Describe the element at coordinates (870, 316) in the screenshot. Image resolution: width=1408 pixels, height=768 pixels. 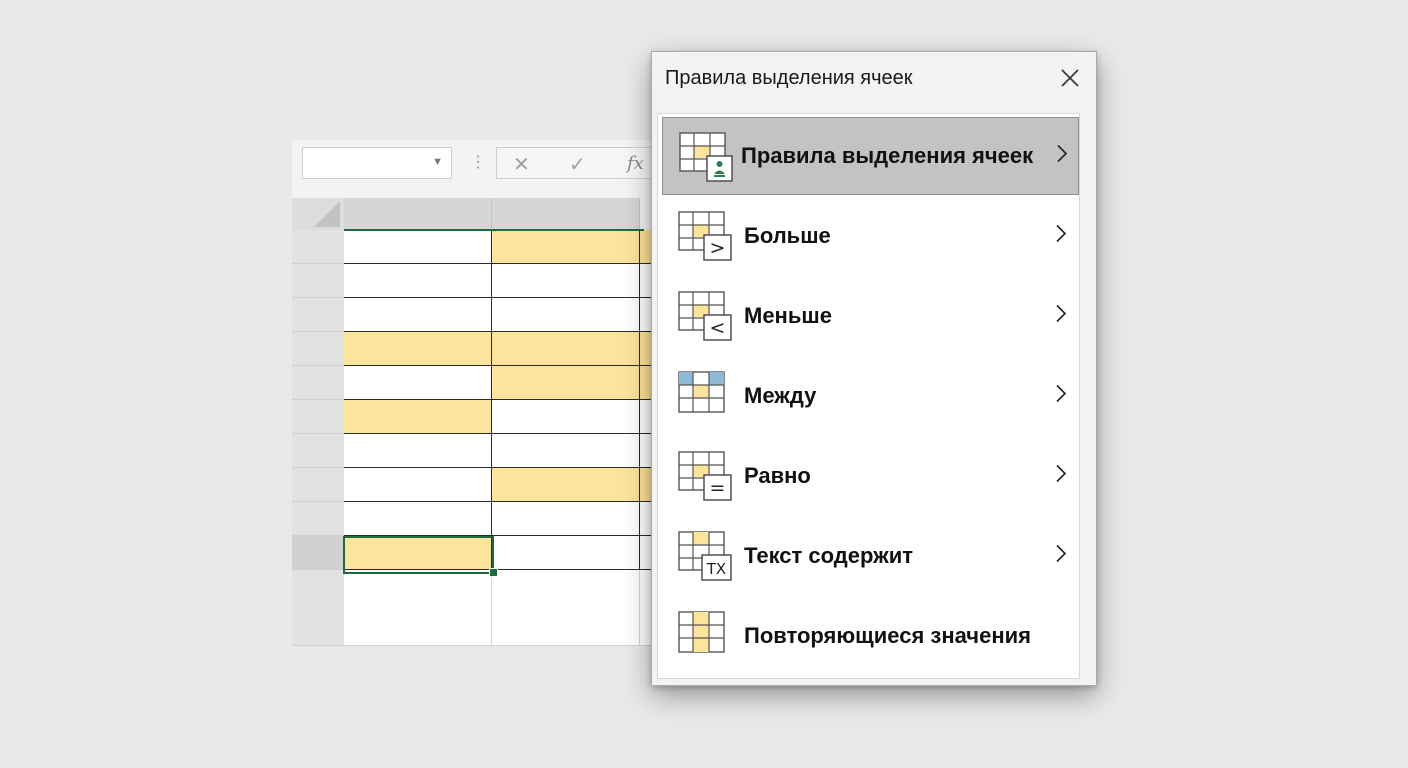
I see `menu-item-less-than: < Меньше` at that location.